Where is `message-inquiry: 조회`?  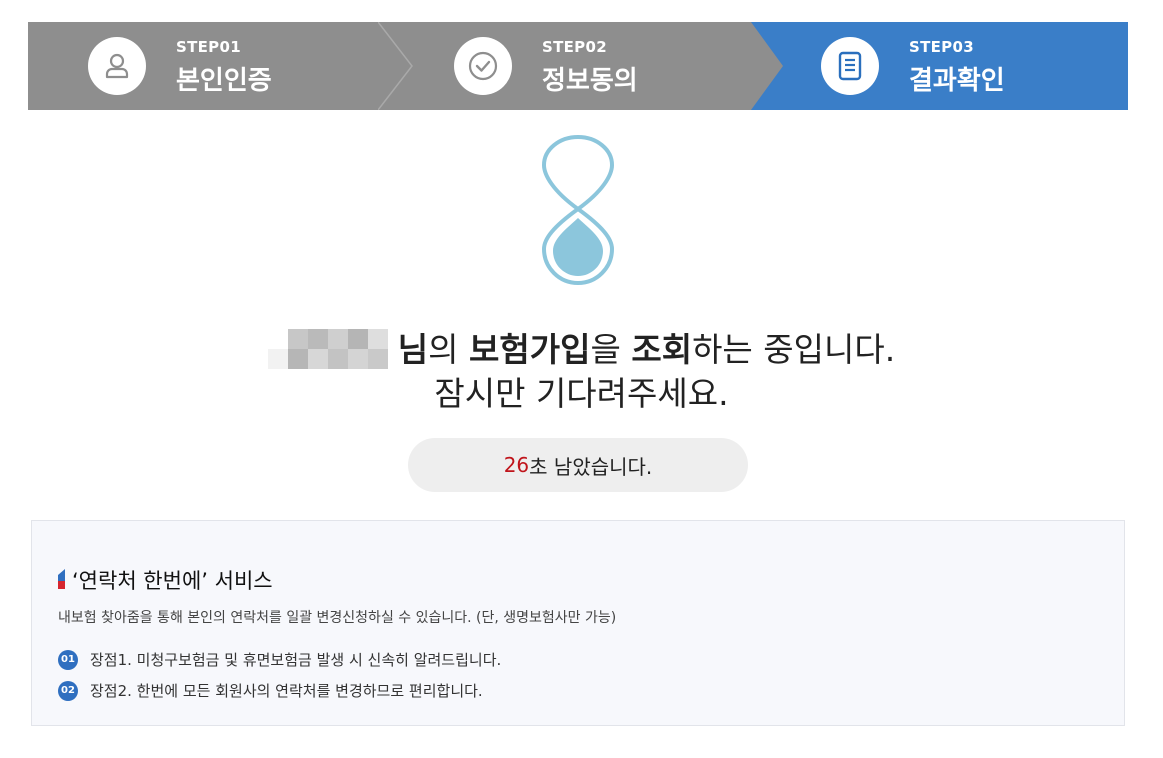 message-inquiry: 조회 is located at coordinates (662, 349).